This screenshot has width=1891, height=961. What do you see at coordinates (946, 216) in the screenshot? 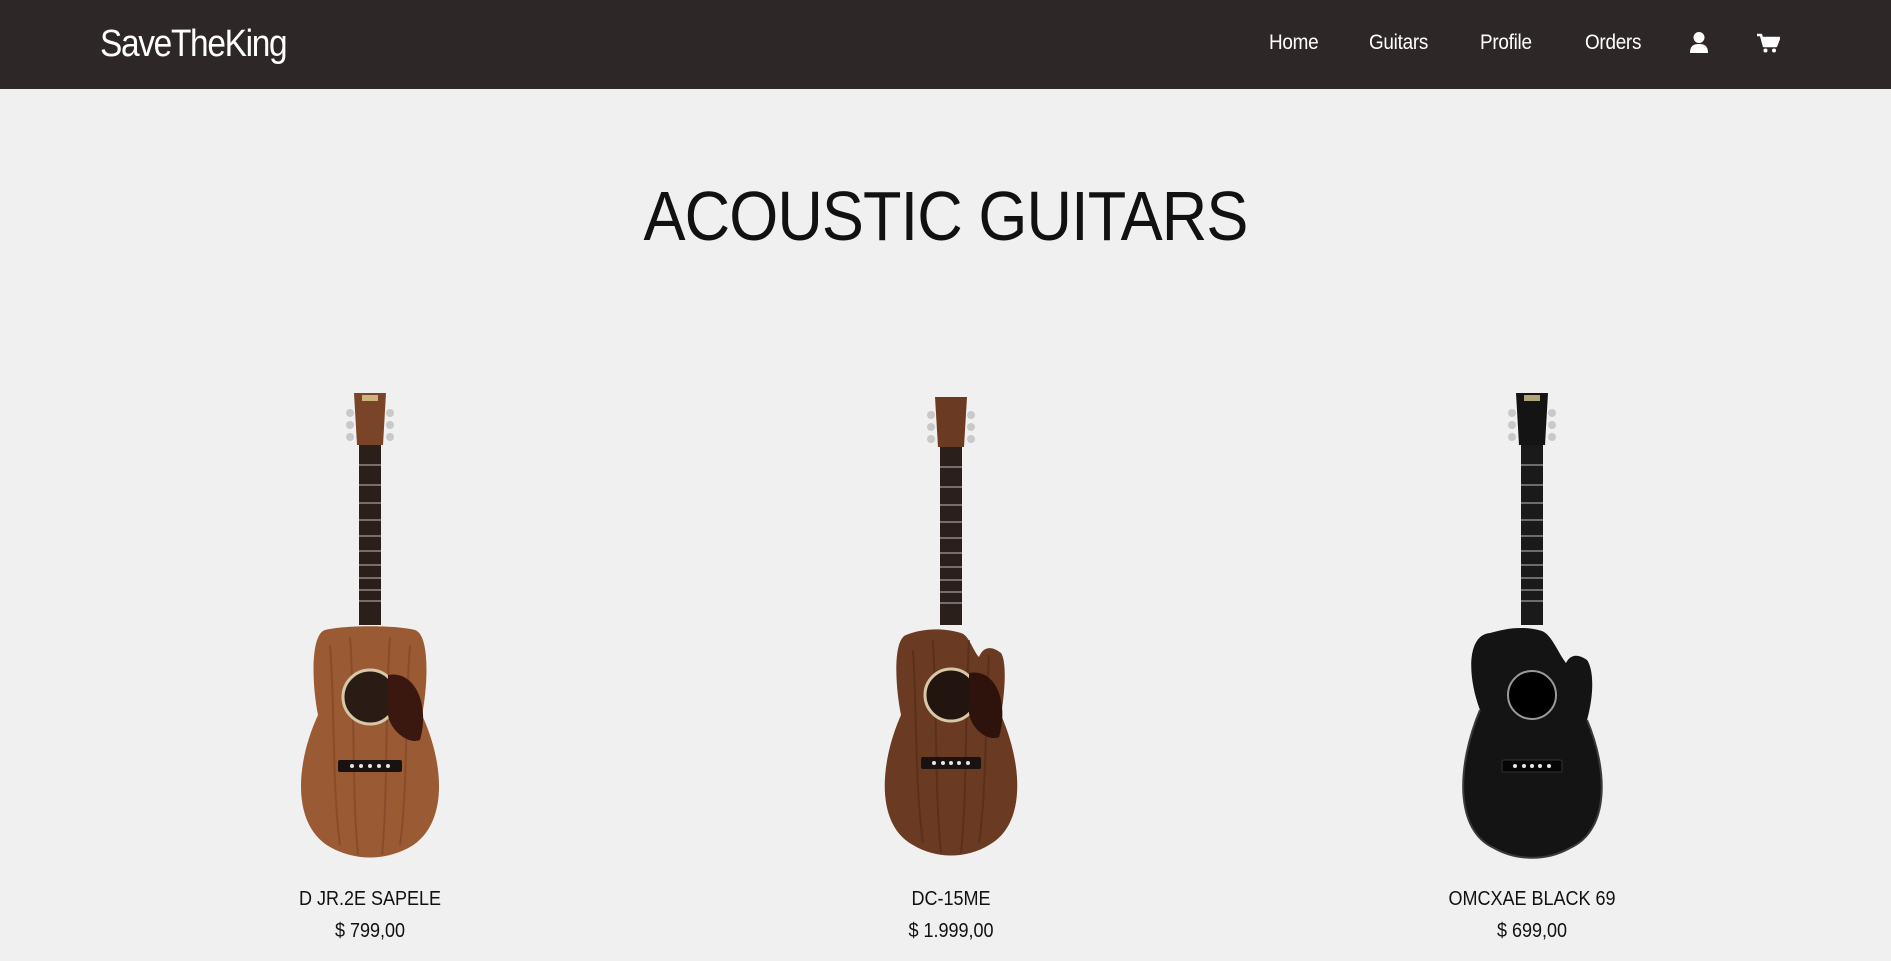
I see `page-title: ACOUSTIC GUITARS` at bounding box center [946, 216].